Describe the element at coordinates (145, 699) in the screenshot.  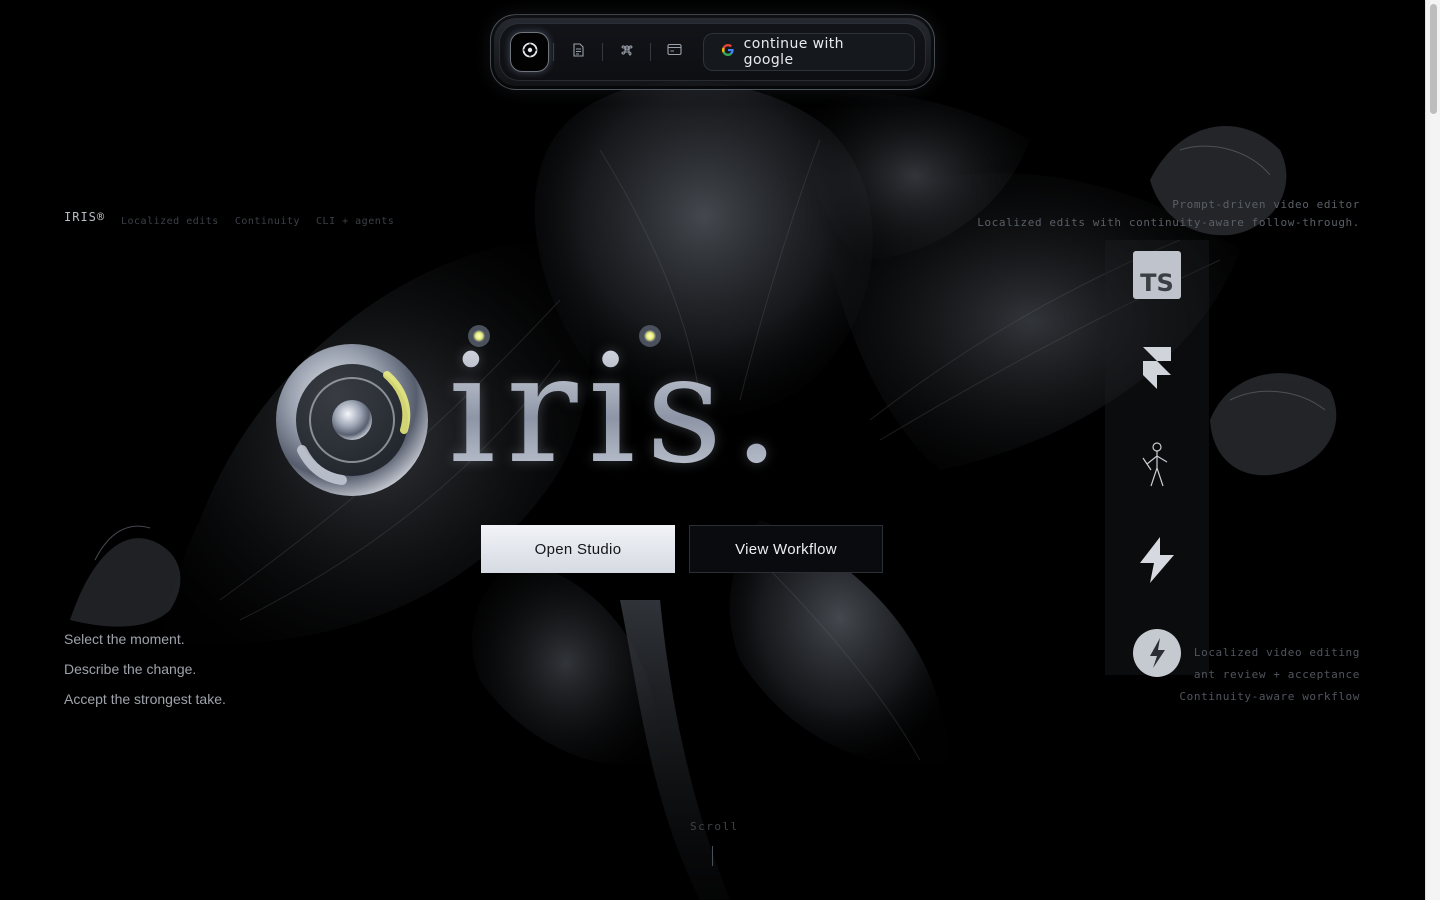
I see `workflow-step: Accept the strongest take.` at that location.